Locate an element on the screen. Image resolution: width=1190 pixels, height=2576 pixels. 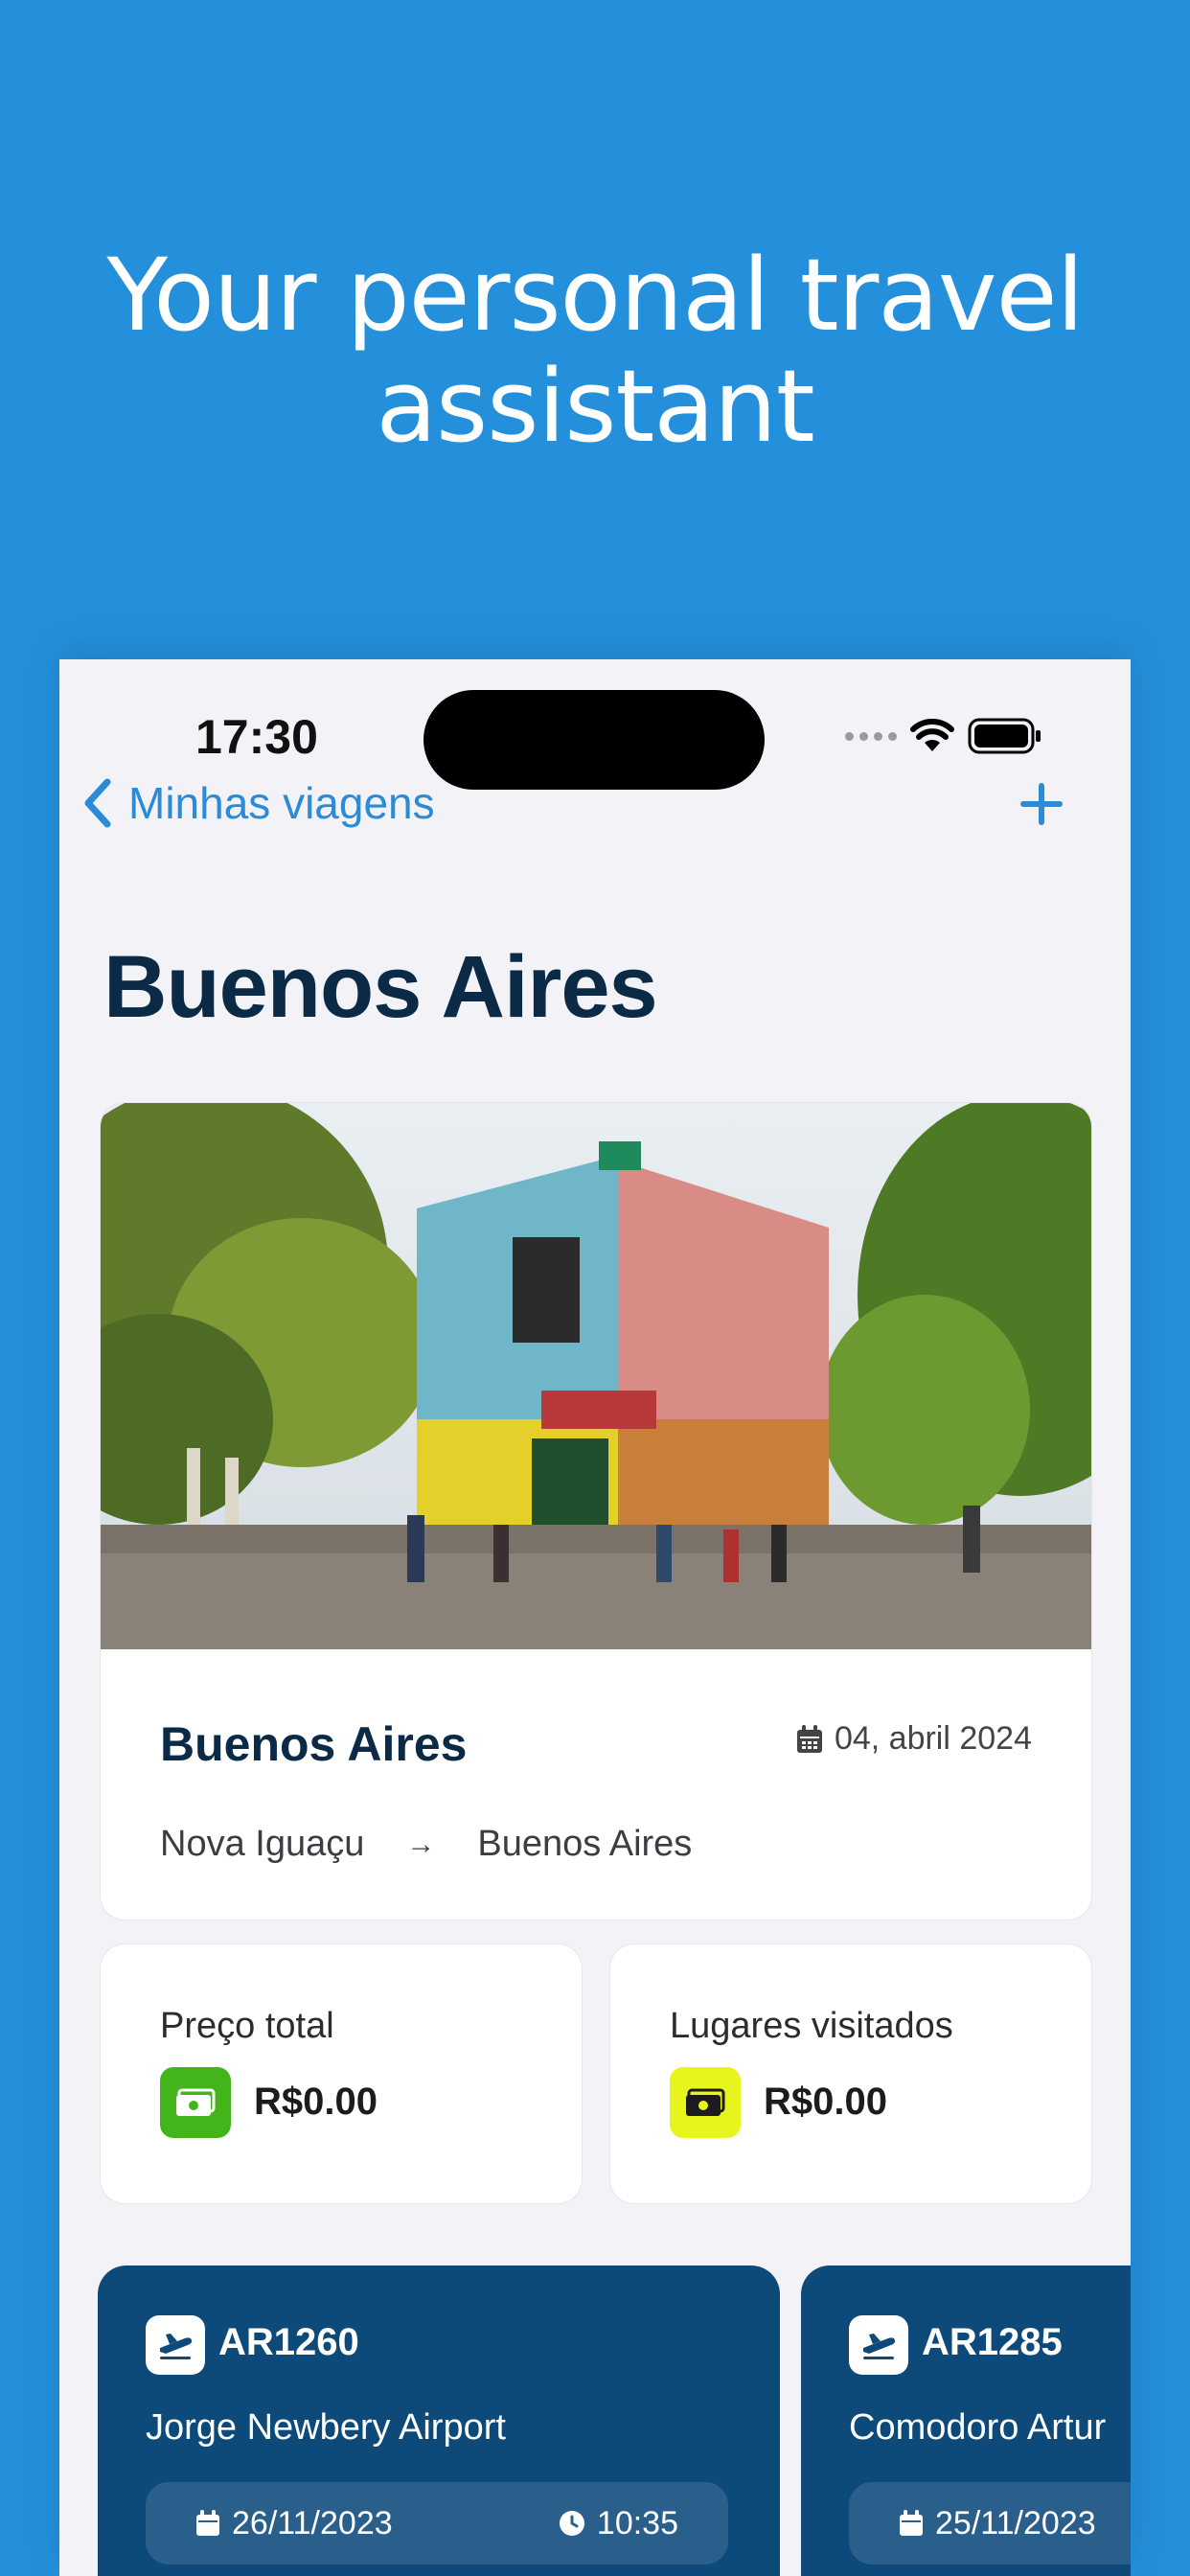
hero-headline: Your personal travel assistant is located at coordinates (595, 351).